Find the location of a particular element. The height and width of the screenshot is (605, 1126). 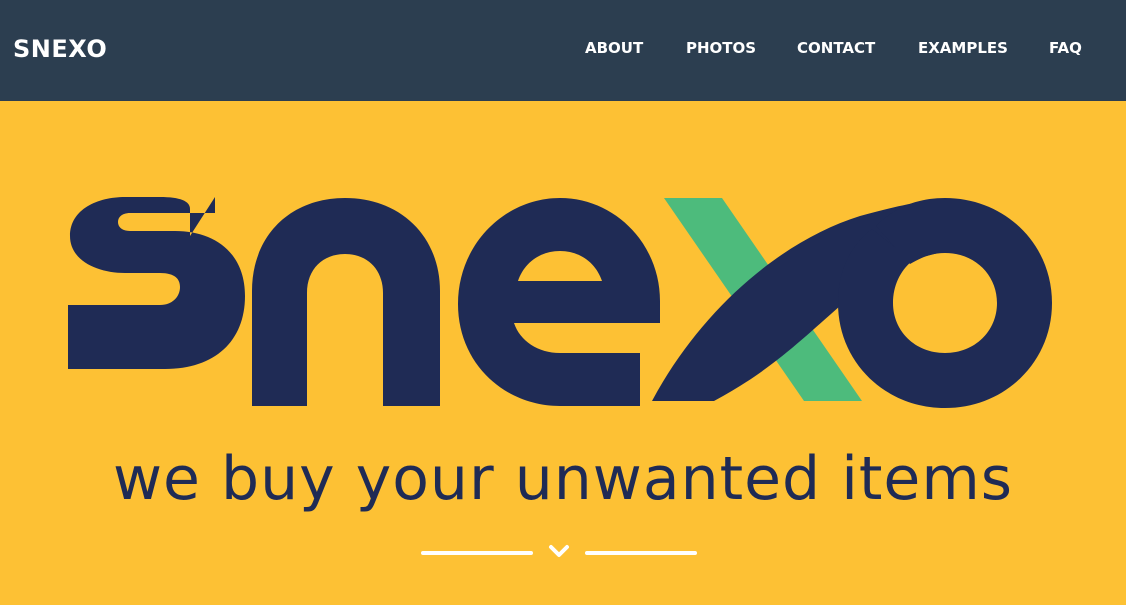

nav-link-about: ABOUT is located at coordinates (614, 48).